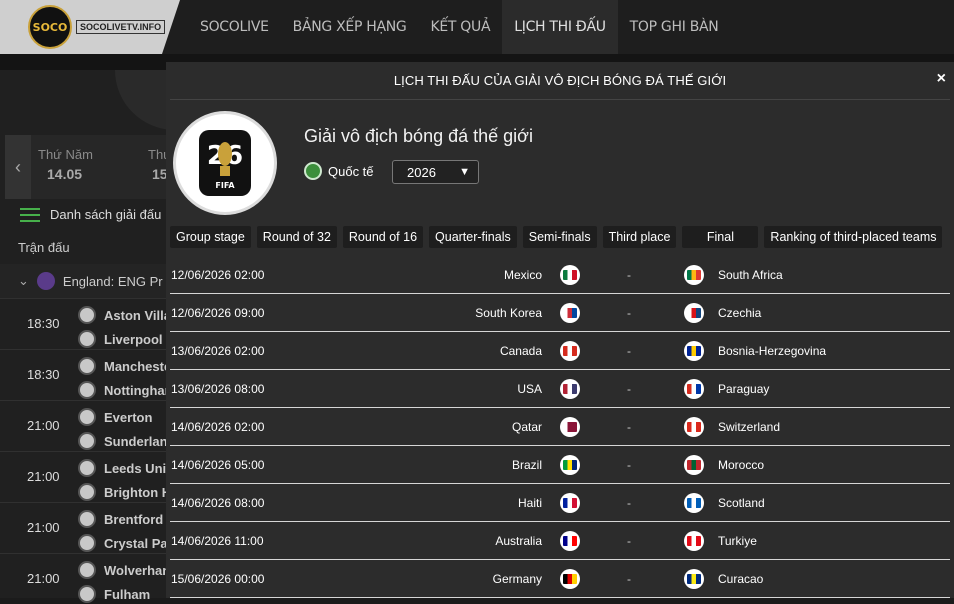 Image resolution: width=954 pixels, height=604 pixels. What do you see at coordinates (749, 427) in the screenshot?
I see `away-team-name: Switzerland` at bounding box center [749, 427].